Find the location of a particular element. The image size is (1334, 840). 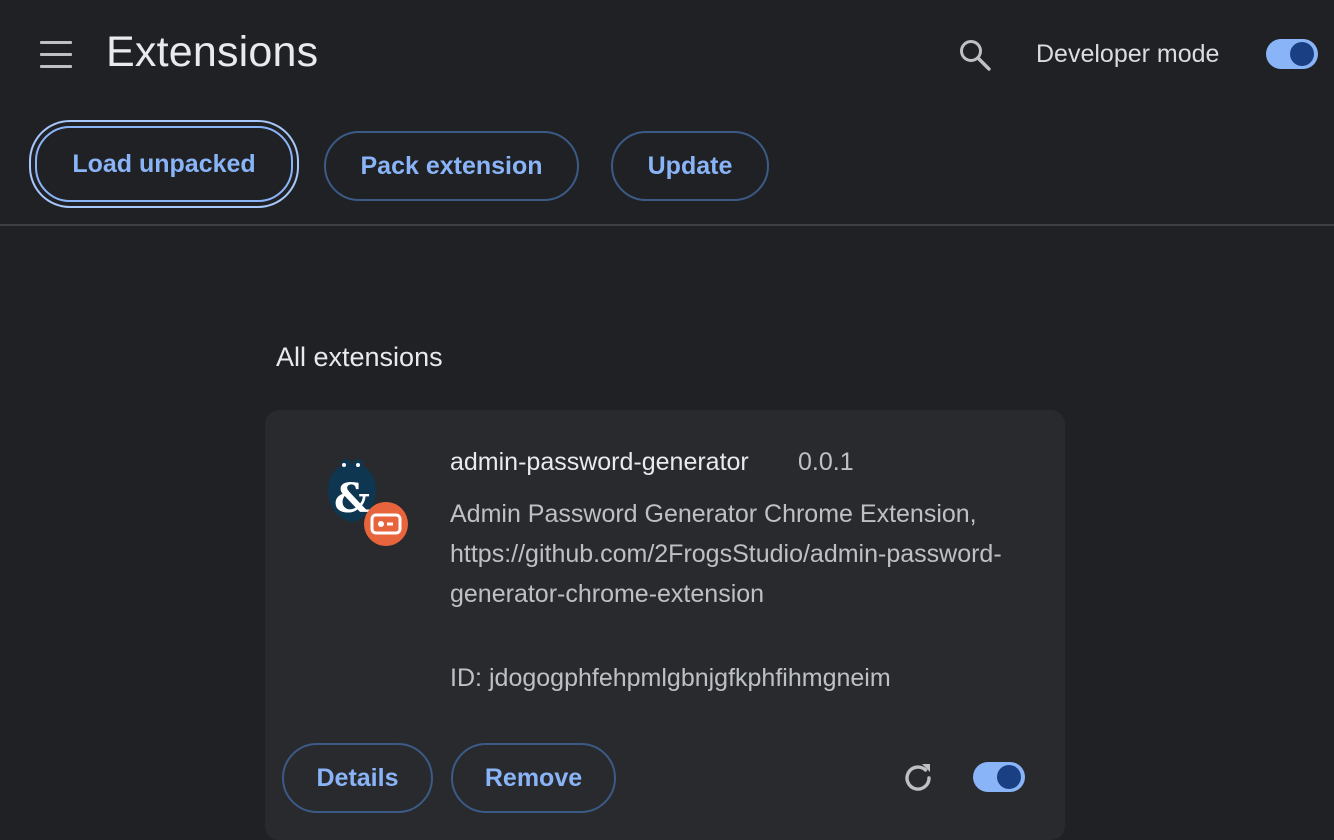

remove-button: Remove is located at coordinates (533, 778).